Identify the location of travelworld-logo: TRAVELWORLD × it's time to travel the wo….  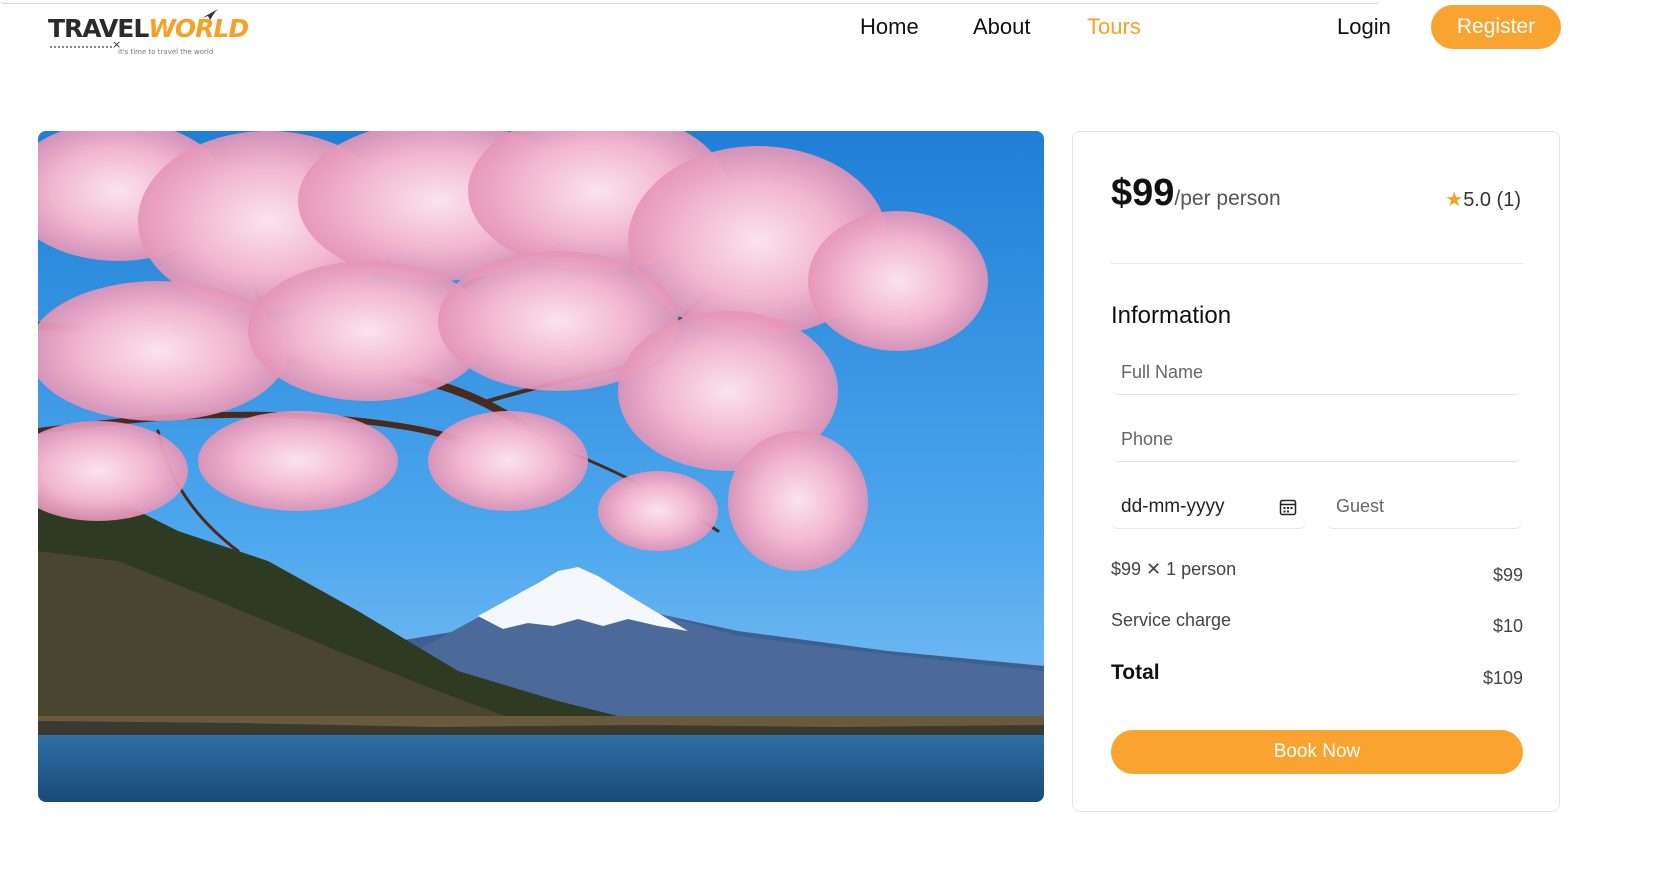
(148, 33).